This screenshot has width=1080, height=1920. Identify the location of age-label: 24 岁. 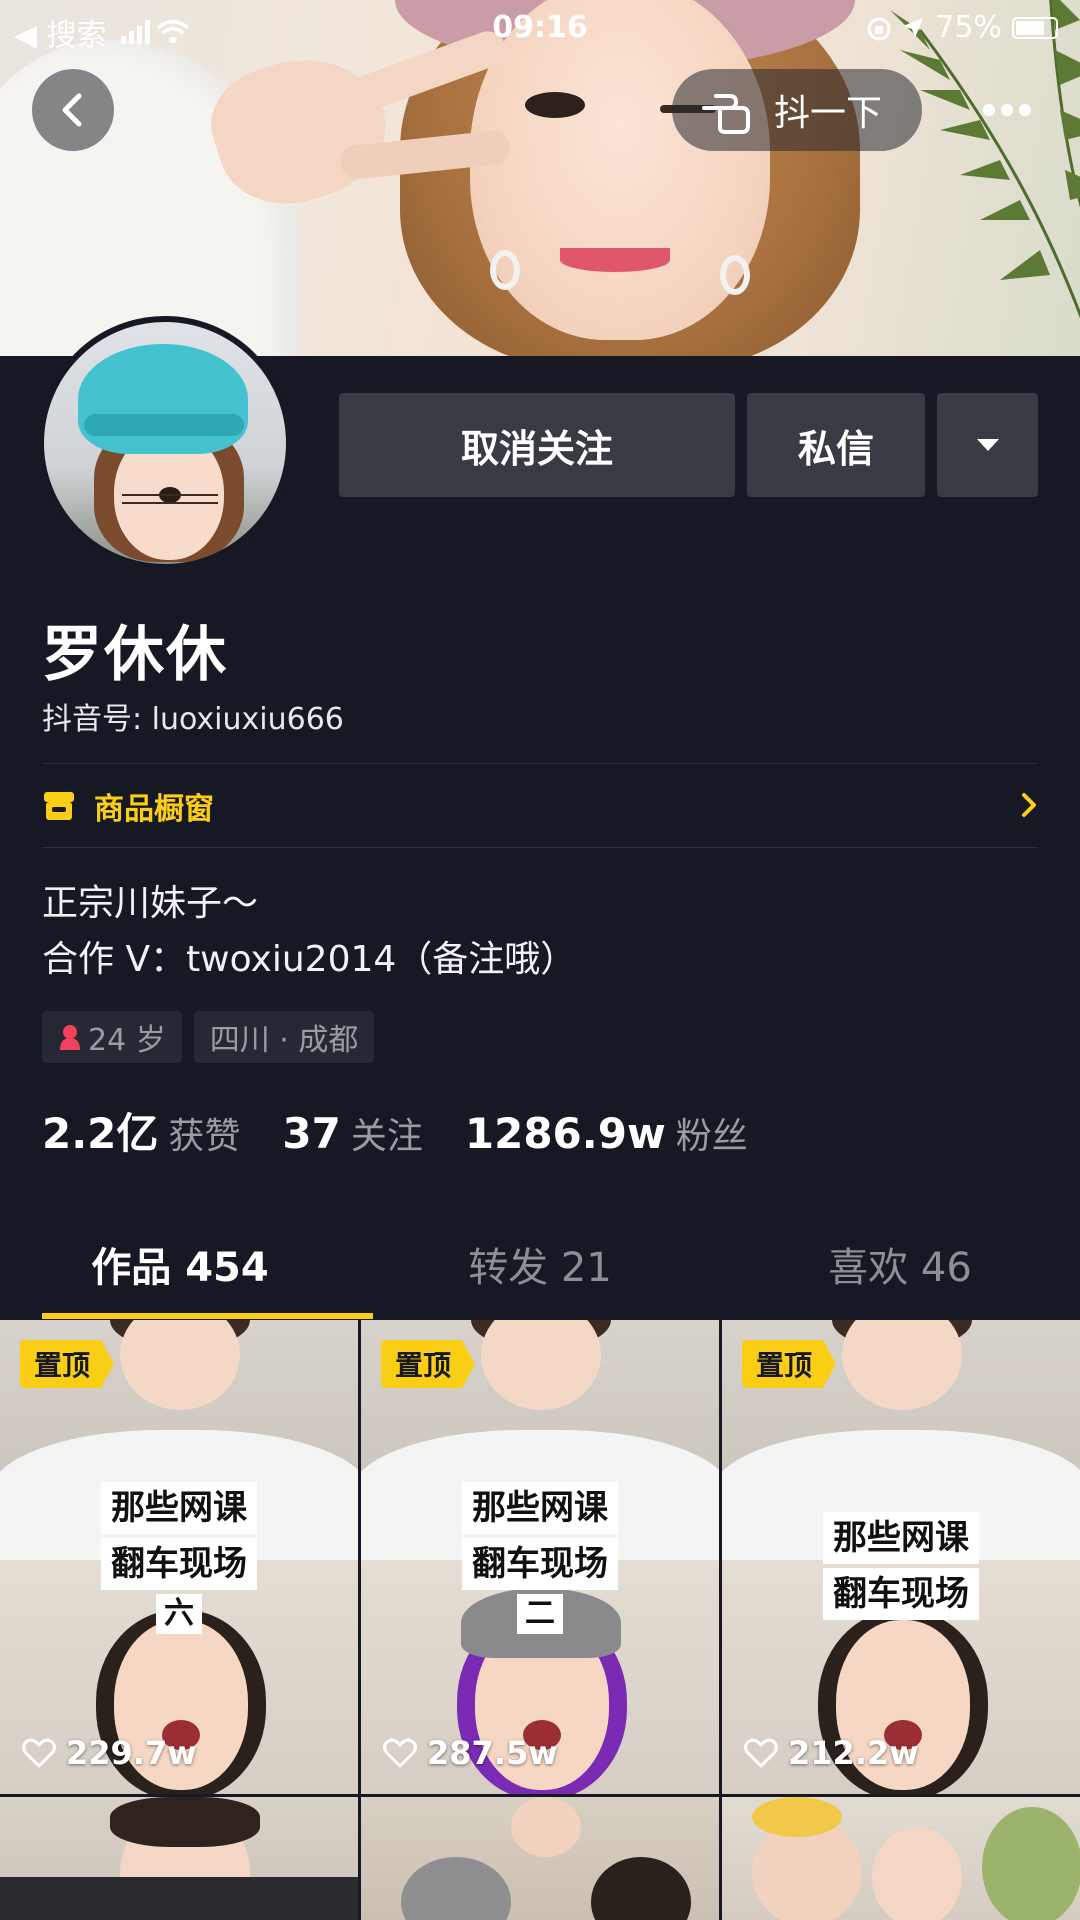
(127, 1040).